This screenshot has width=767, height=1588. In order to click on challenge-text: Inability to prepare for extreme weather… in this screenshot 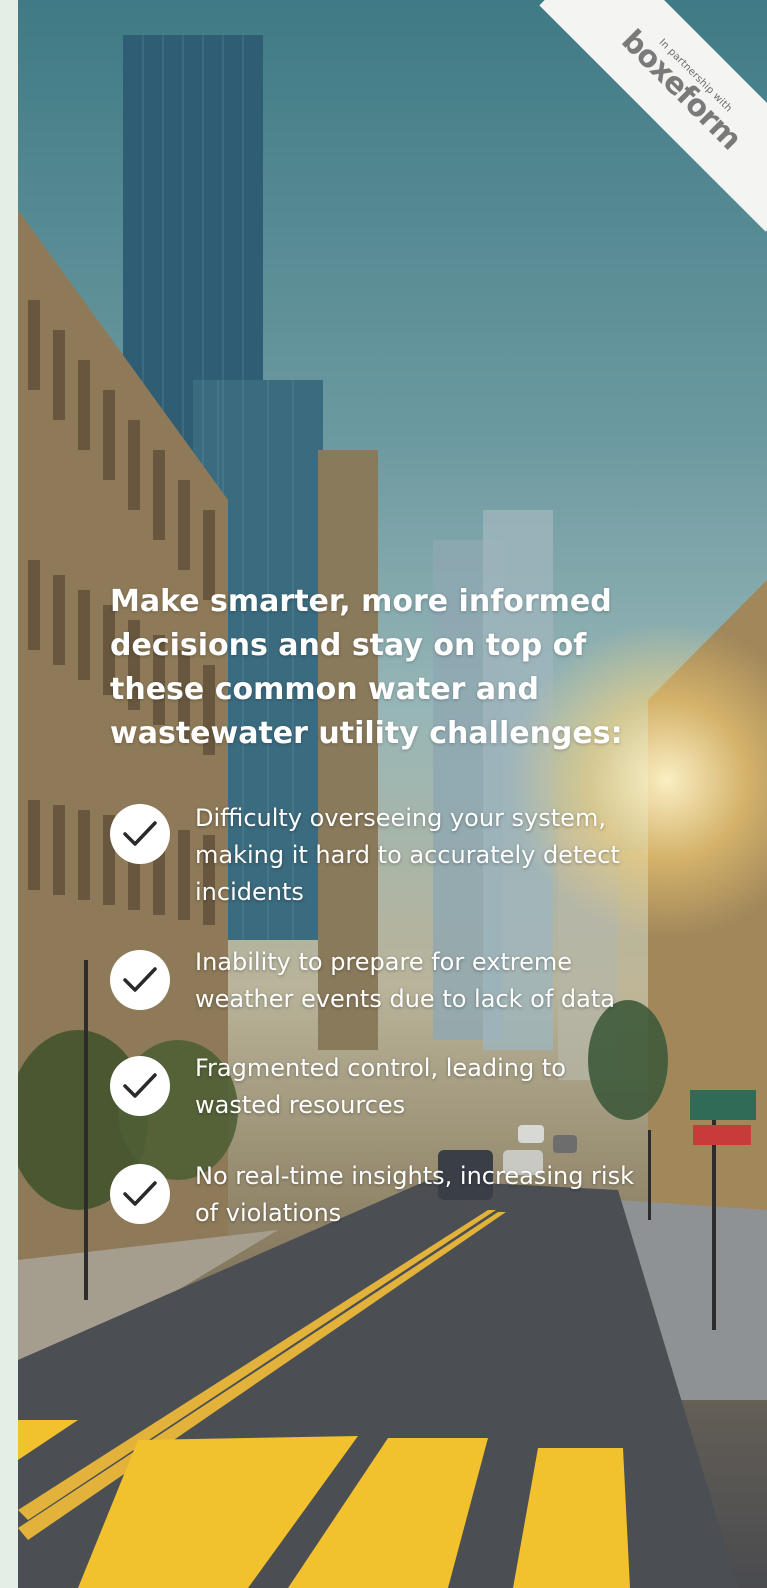, I will do `click(405, 980)`.